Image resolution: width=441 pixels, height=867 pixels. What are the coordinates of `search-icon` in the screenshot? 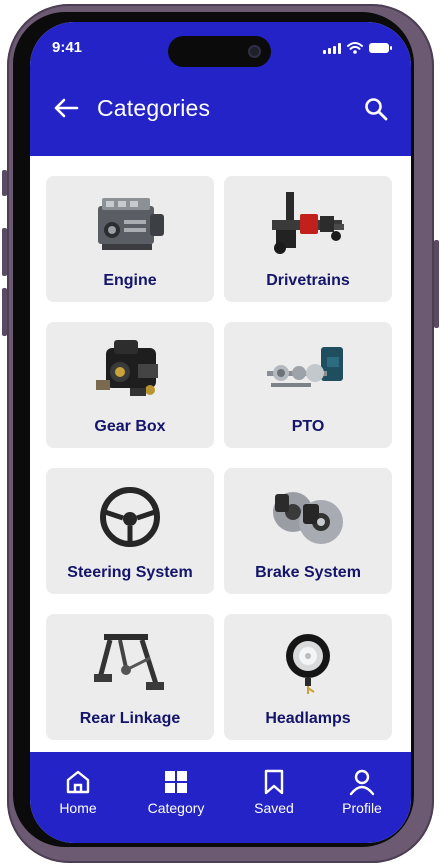 It's located at (376, 109).